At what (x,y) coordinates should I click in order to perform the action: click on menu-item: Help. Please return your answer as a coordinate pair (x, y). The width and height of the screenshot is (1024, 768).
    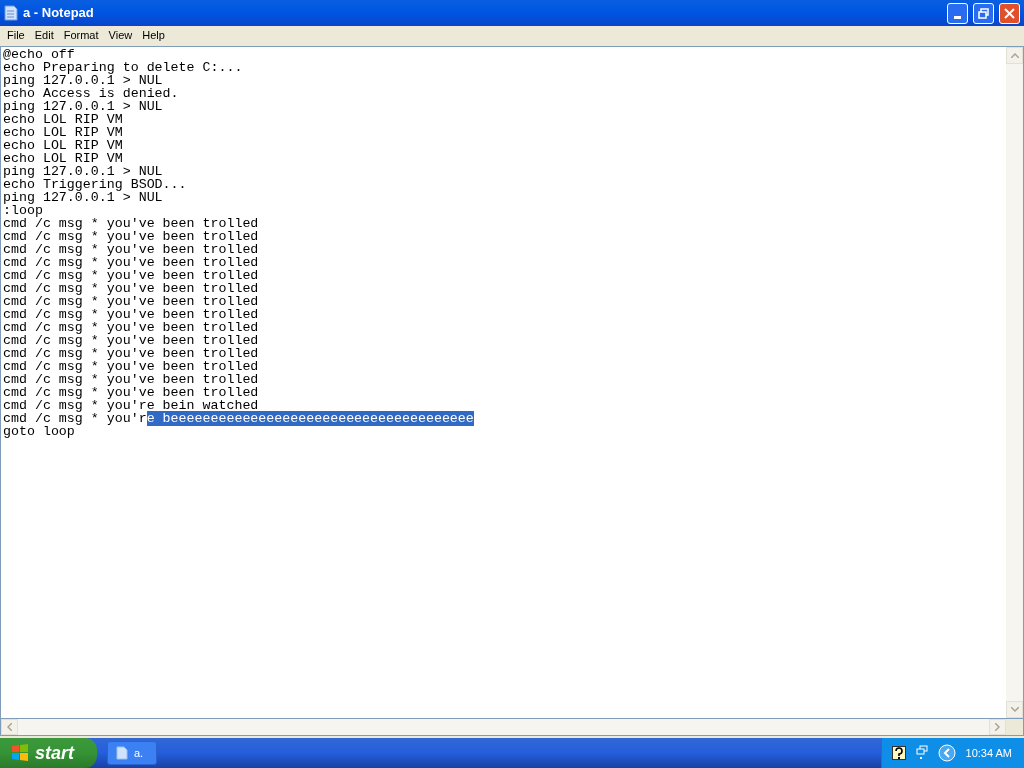
    Looking at the image, I should click on (153, 35).